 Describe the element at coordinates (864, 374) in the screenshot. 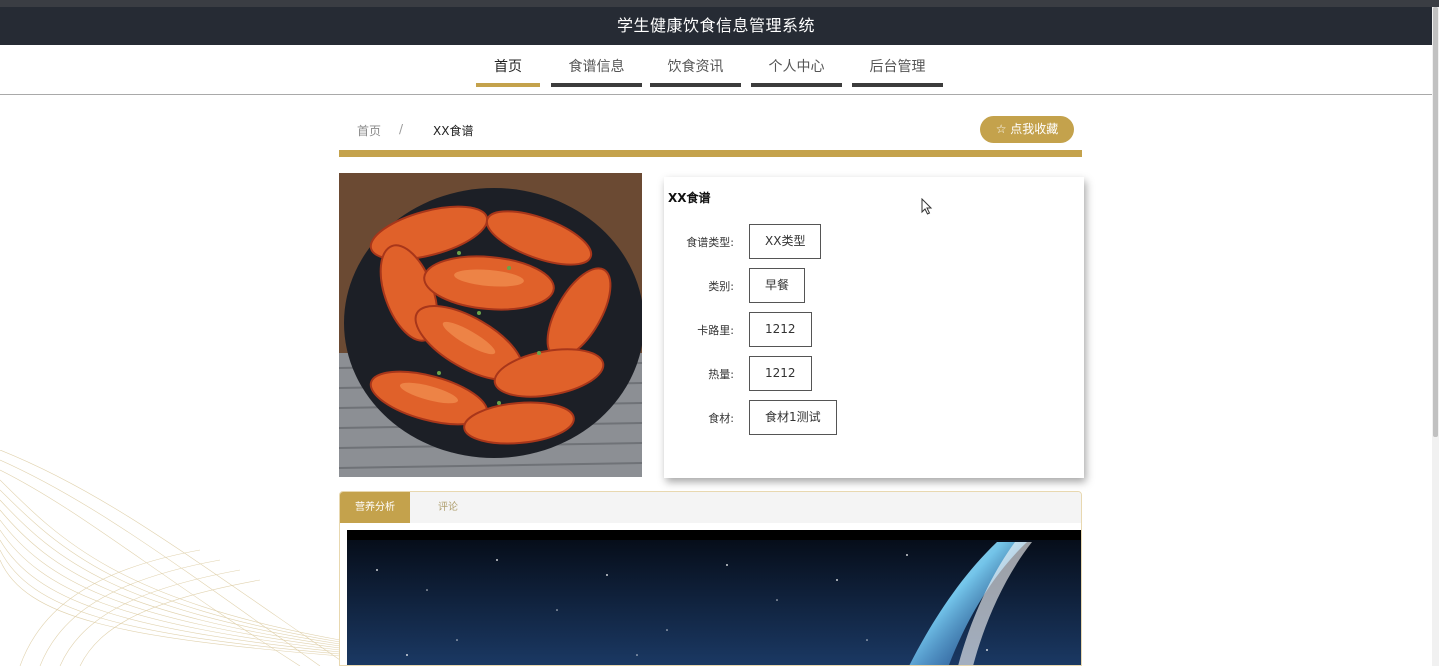

I see `field-row-heat: 热量: 1212` at that location.